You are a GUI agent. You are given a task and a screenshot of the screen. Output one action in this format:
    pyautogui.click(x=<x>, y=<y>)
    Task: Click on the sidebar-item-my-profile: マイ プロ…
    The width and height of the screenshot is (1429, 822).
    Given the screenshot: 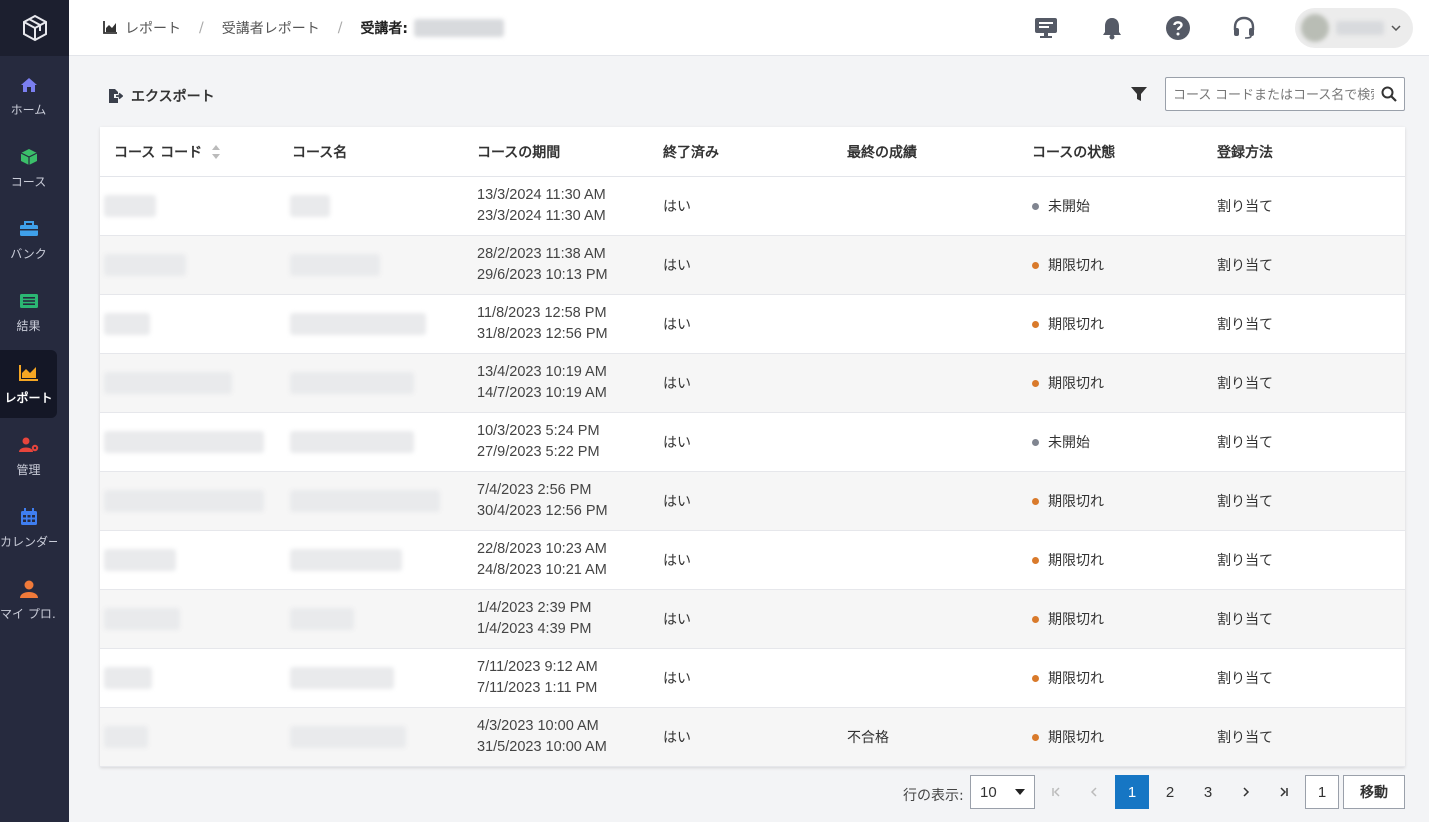 What is the action you would take?
    pyautogui.click(x=28, y=600)
    